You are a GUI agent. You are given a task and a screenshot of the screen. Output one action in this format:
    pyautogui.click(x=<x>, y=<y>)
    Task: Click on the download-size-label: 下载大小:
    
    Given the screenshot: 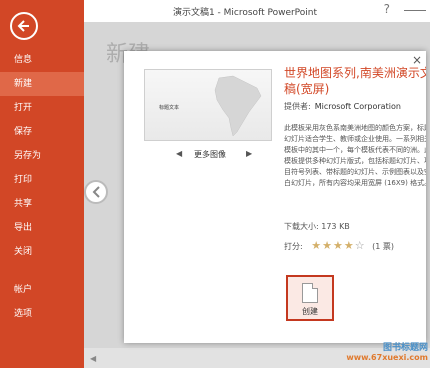 What is the action you would take?
    pyautogui.click(x=301, y=226)
    